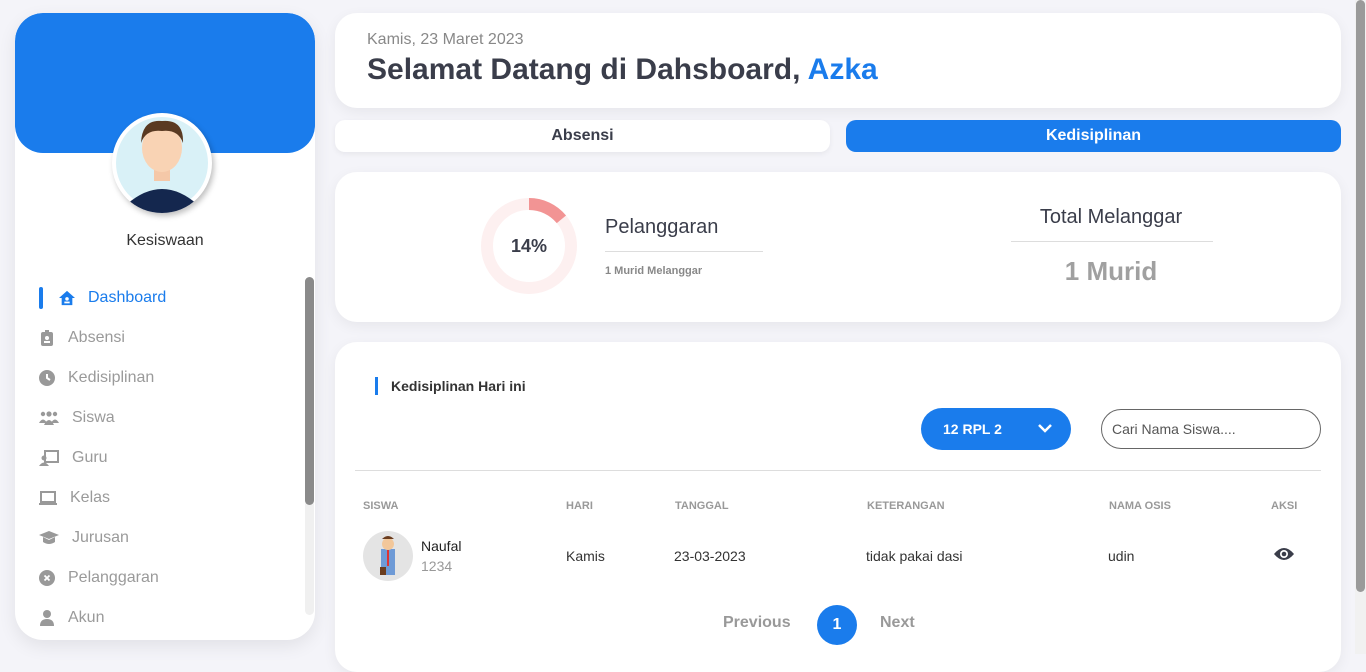 This screenshot has height=672, width=1366. Describe the element at coordinates (1140, 506) in the screenshot. I see `column-header-nama-osis: NAMA OSIS` at that location.